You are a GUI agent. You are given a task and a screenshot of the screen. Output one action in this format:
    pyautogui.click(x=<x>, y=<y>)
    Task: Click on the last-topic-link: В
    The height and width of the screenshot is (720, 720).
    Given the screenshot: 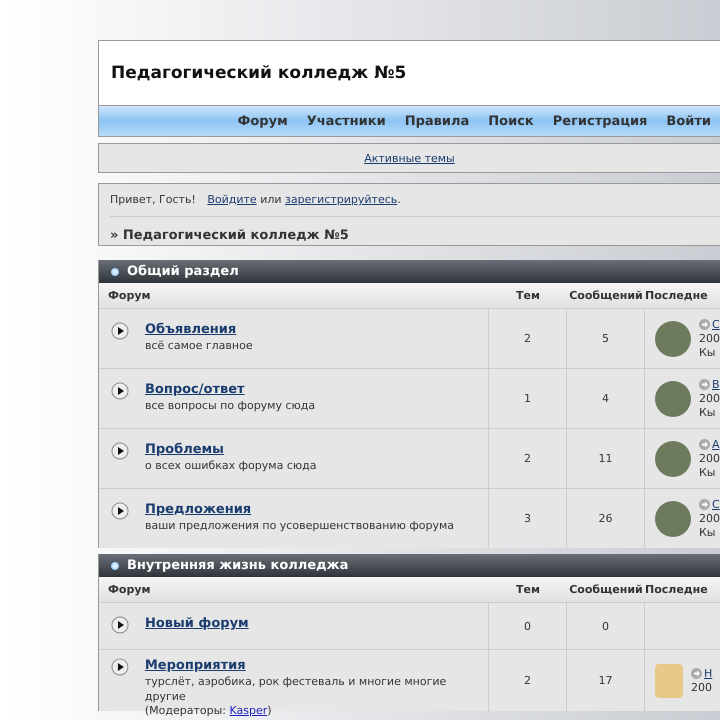 What is the action you would take?
    pyautogui.click(x=716, y=385)
    